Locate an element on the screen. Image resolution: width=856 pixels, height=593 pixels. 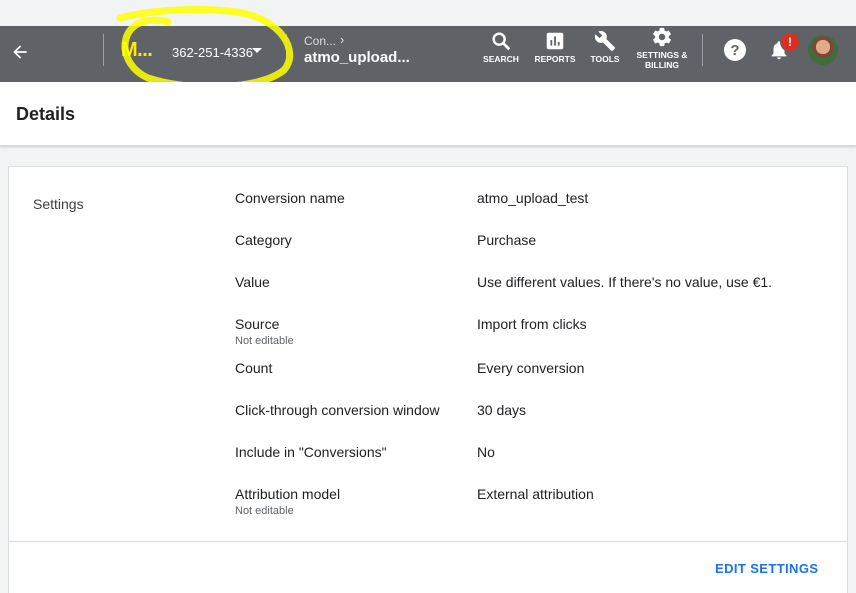
tools-label: TOOLS is located at coordinates (605, 59).